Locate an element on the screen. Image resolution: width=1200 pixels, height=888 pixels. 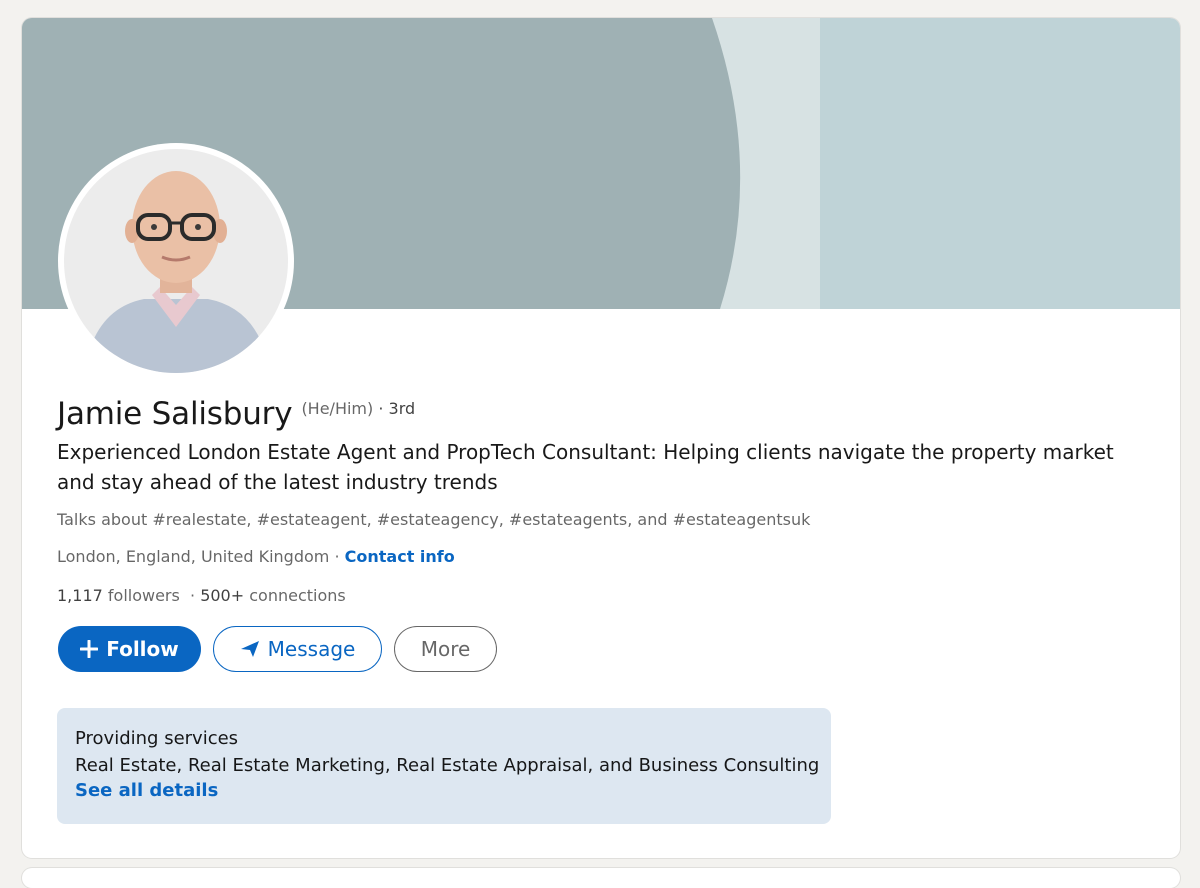
contact-info-link: Contact info is located at coordinates (400, 556).